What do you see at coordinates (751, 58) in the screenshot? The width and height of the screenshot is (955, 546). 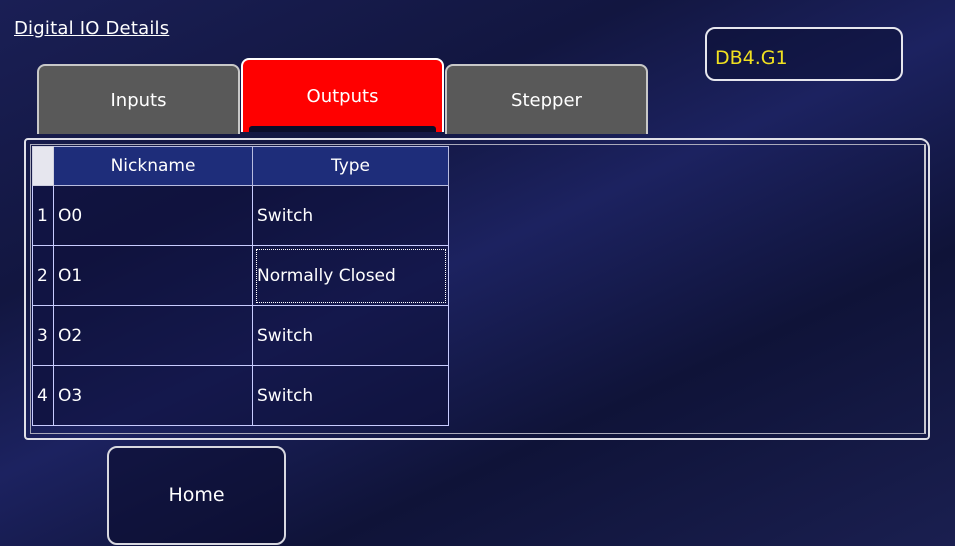 I see `device-id-label: DB4.G1` at bounding box center [751, 58].